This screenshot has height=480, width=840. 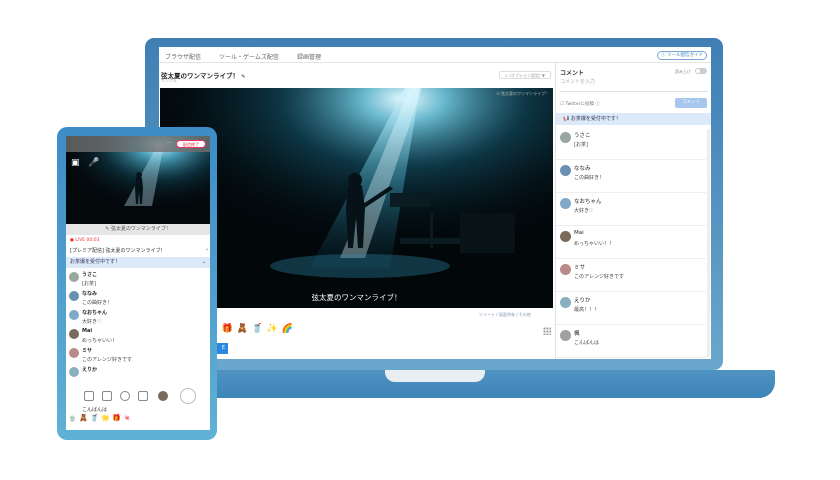 I want to click on stream-subtitle: サンプル, so click(x=169, y=80).